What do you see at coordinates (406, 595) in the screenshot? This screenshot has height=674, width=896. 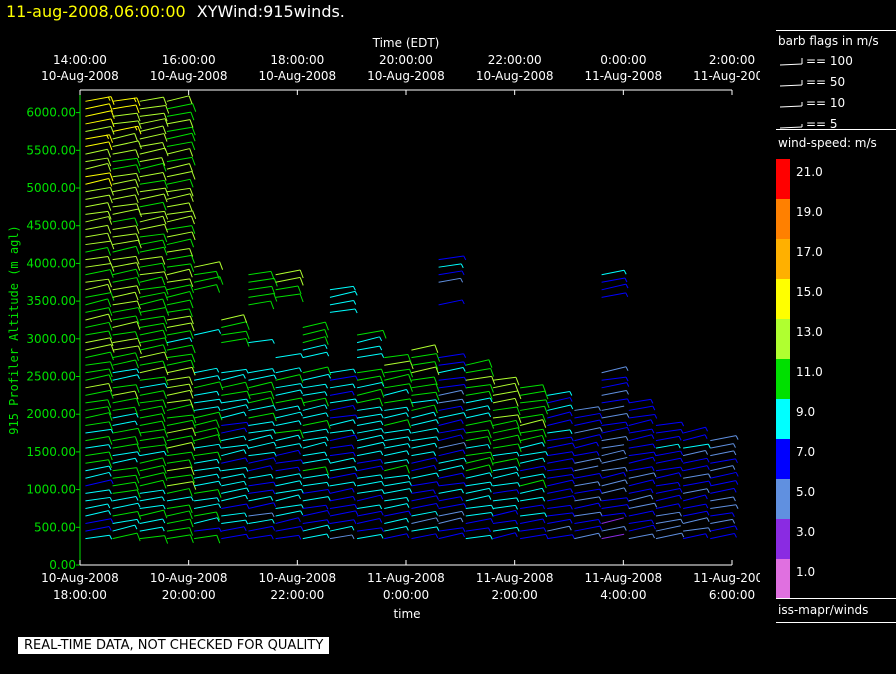 I see `x-tick-time: 0:00:00` at bounding box center [406, 595].